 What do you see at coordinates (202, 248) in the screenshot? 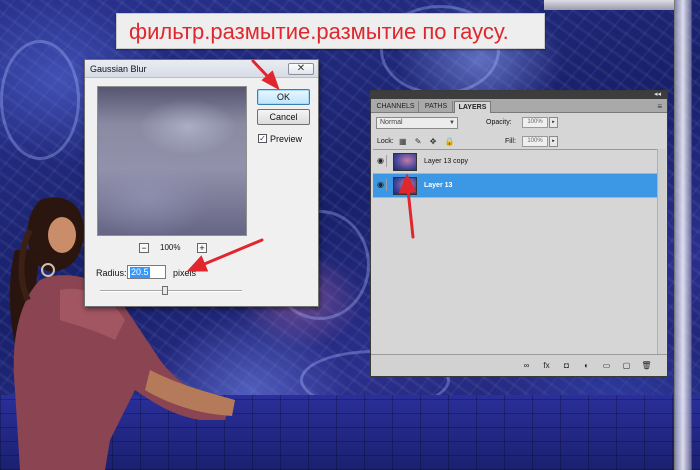
I see `zoom-in-button: +` at bounding box center [202, 248].